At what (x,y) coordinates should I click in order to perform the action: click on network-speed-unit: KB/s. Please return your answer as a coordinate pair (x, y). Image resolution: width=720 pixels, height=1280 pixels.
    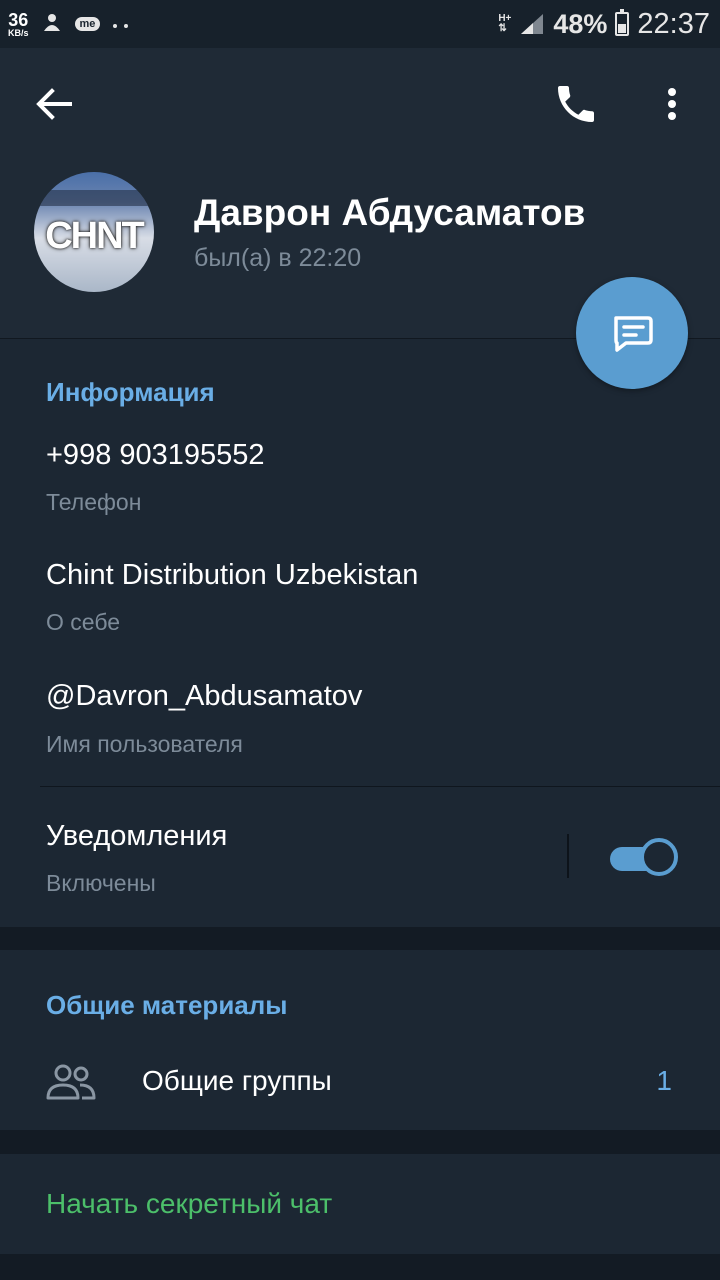
    Looking at the image, I should click on (18, 32).